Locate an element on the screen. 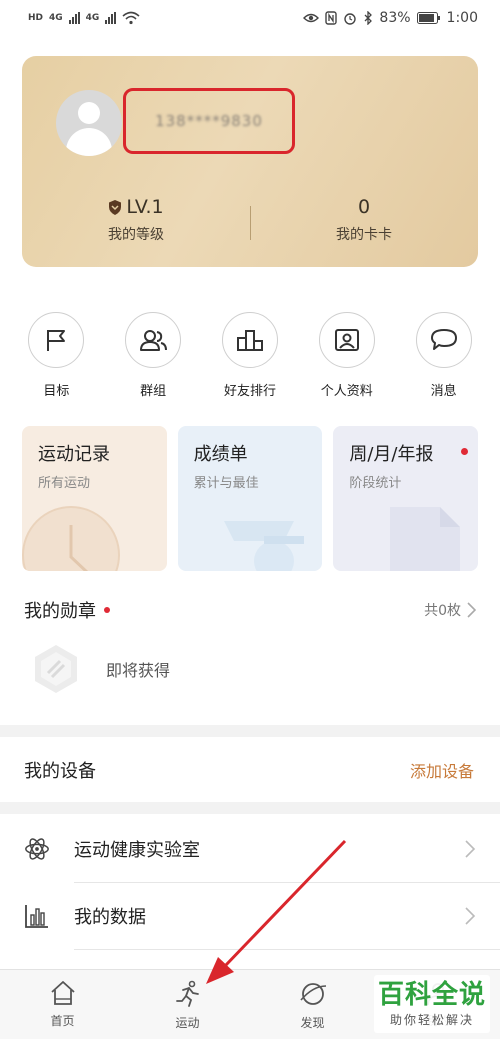 Image resolution: width=500 pixels, height=1039 pixels. list-item-label: 我的数据 is located at coordinates (110, 917).